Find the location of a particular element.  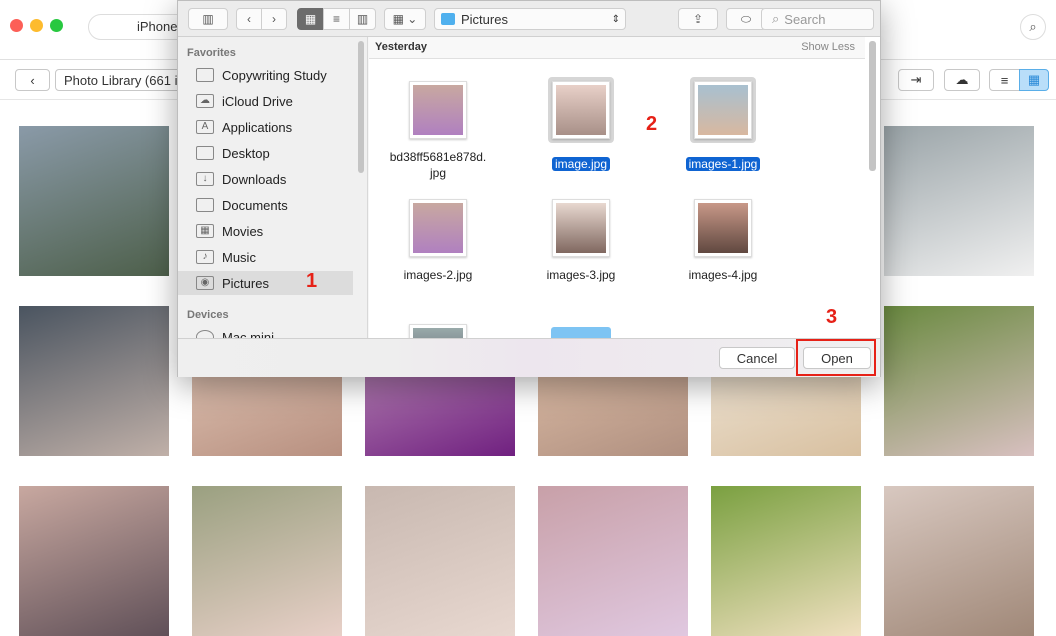

file-item is located at coordinates (438, 331).